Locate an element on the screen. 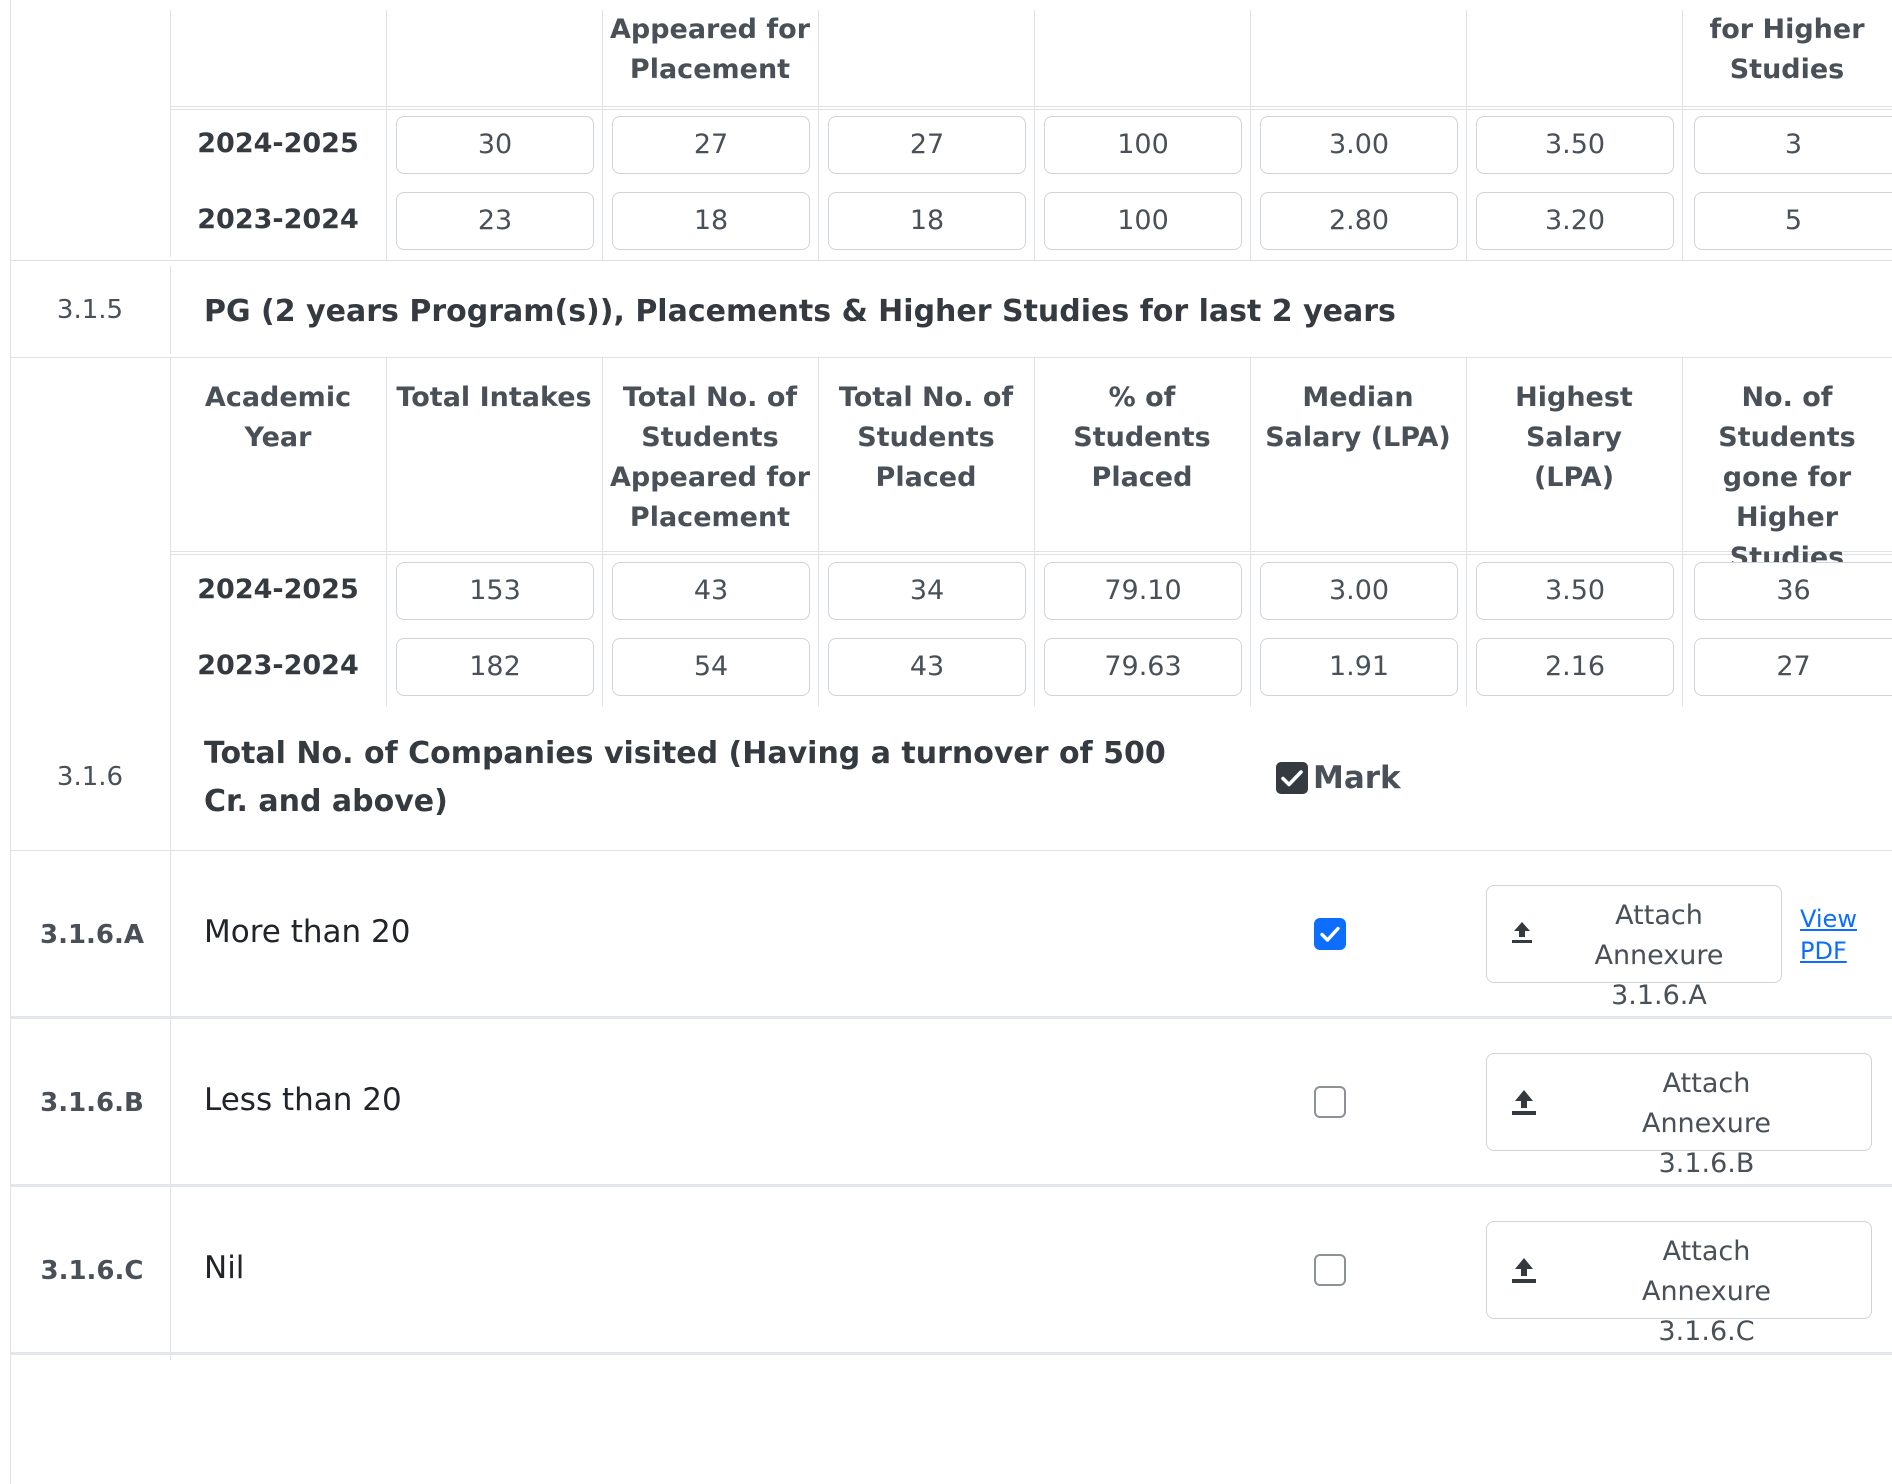  section-number: 3.1.6 is located at coordinates (90, 777).